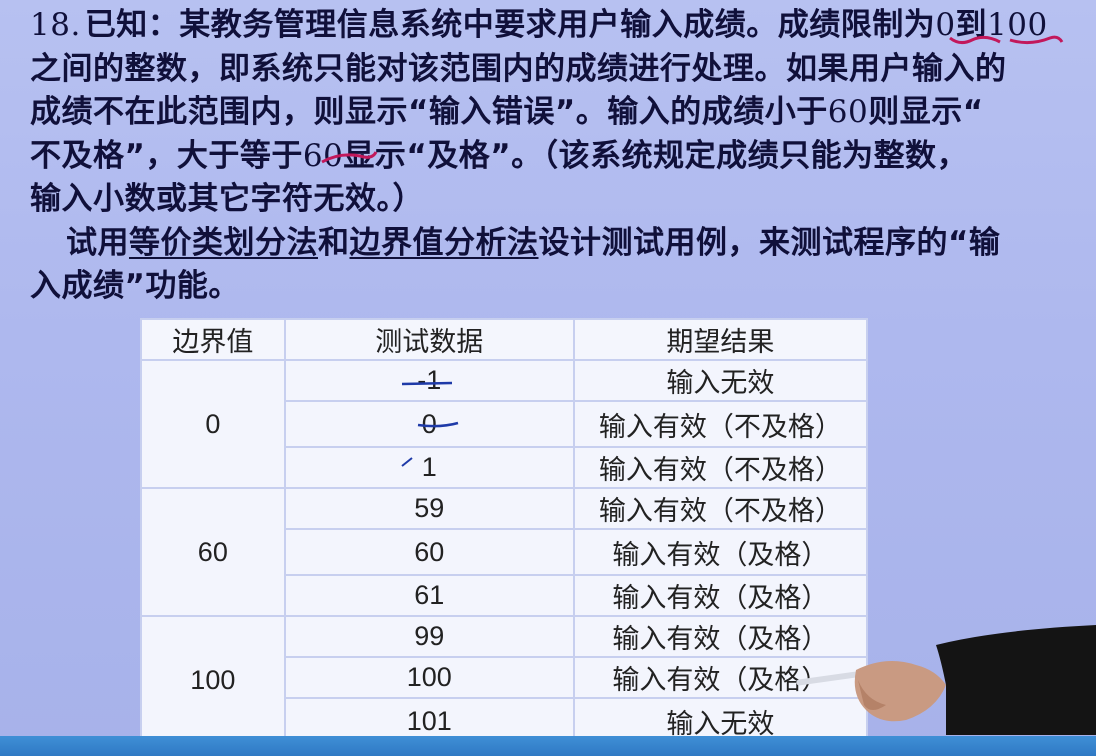  What do you see at coordinates (429, 508) in the screenshot?
I see `test-data-cell: 59` at bounding box center [429, 508].